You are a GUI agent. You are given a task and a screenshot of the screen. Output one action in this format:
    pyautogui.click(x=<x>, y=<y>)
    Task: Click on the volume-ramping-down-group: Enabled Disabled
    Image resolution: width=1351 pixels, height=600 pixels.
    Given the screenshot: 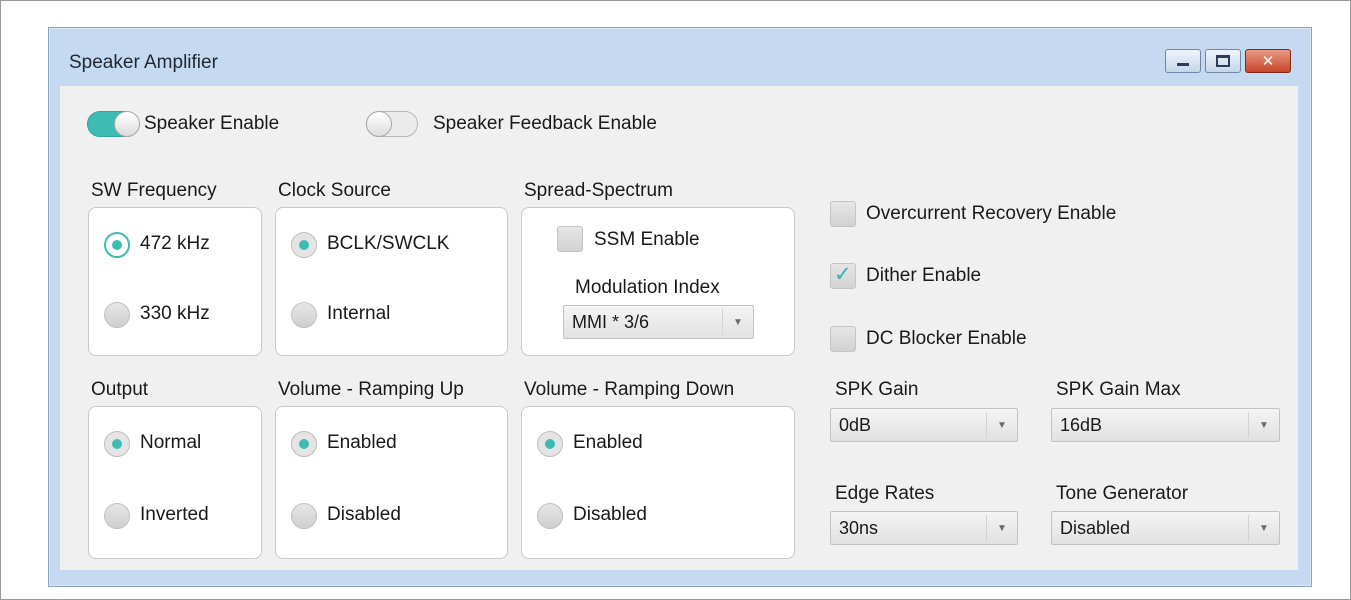 What is the action you would take?
    pyautogui.click(x=658, y=482)
    